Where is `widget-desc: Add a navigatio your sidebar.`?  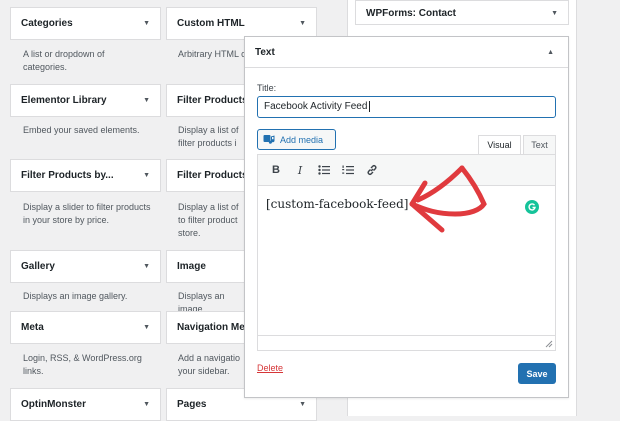 widget-desc: Add a navigatio your sidebar. is located at coordinates (209, 364).